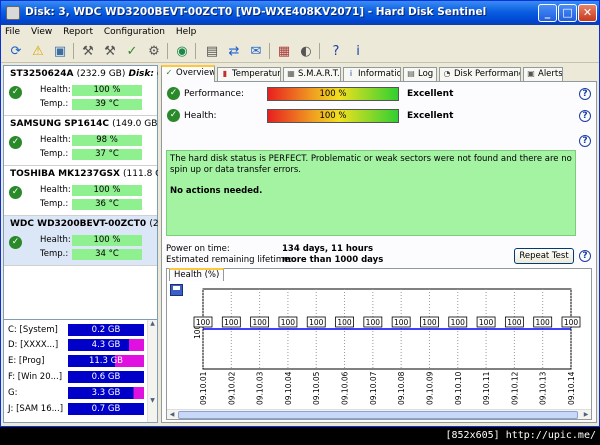  Describe the element at coordinates (106, 393) in the screenshot. I see `partition-free-bar: 3.3 GB` at that location.